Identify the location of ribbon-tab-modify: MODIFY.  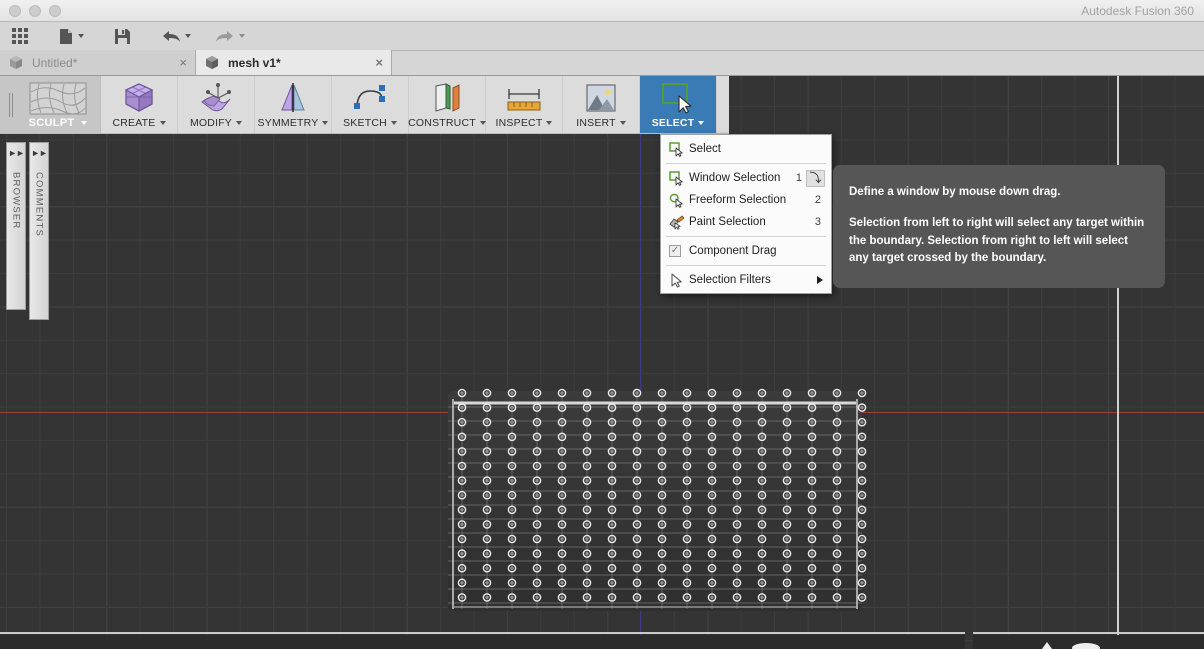
(216, 104).